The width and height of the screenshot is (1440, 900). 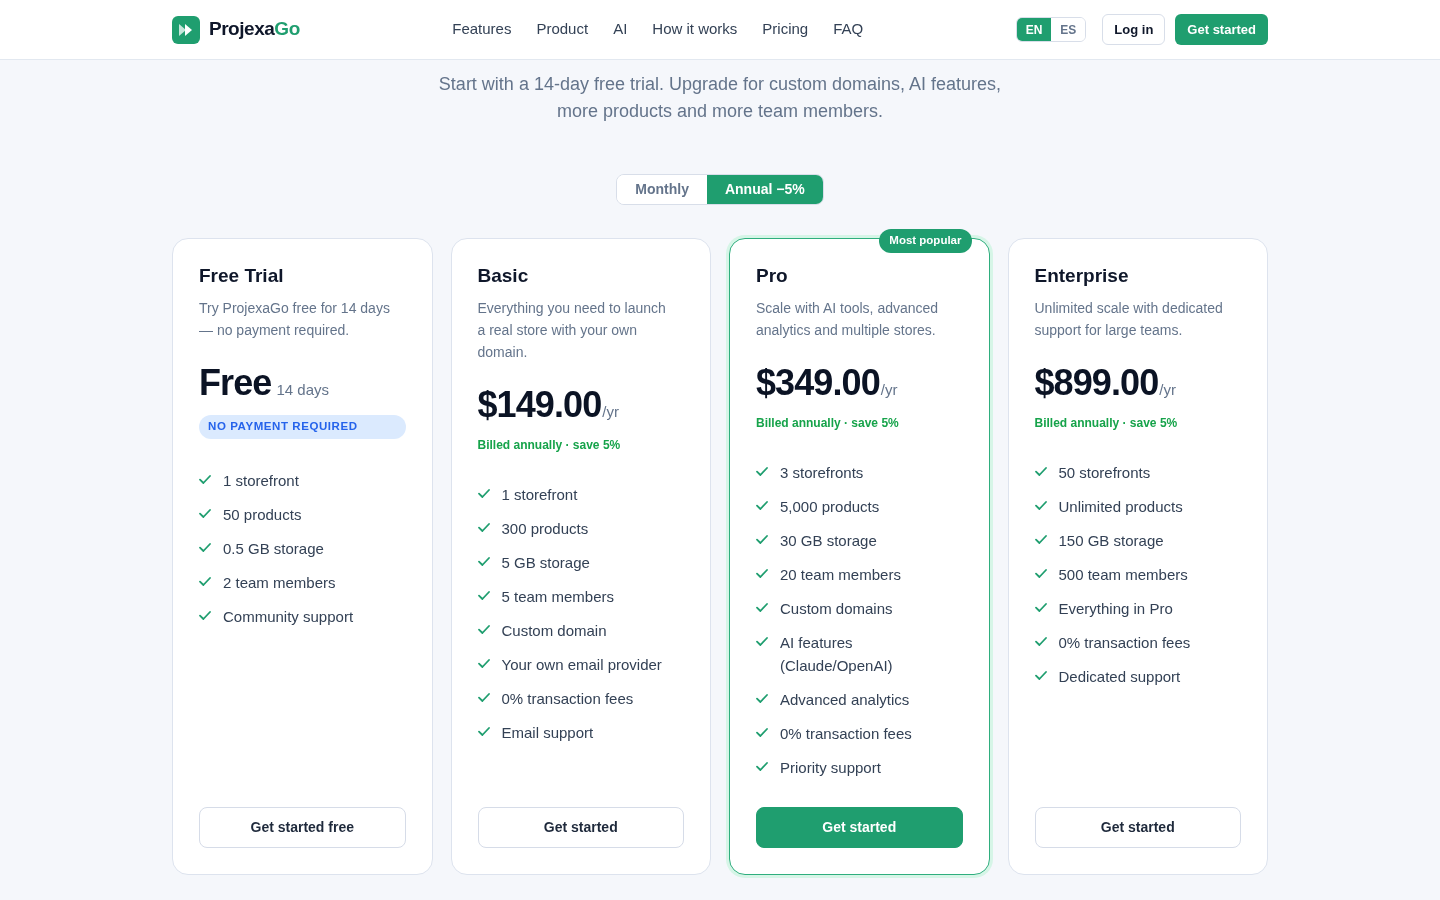 What do you see at coordinates (720, 98) in the screenshot?
I see `pricing-subtitle: Start with a 14-day free trial. Upgrade for custom domains, AI features, more products and more team members.` at bounding box center [720, 98].